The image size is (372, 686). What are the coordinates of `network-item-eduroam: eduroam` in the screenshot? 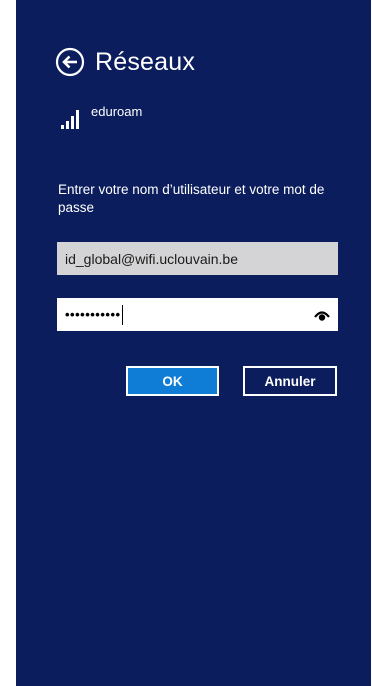 It's located at (100, 117).